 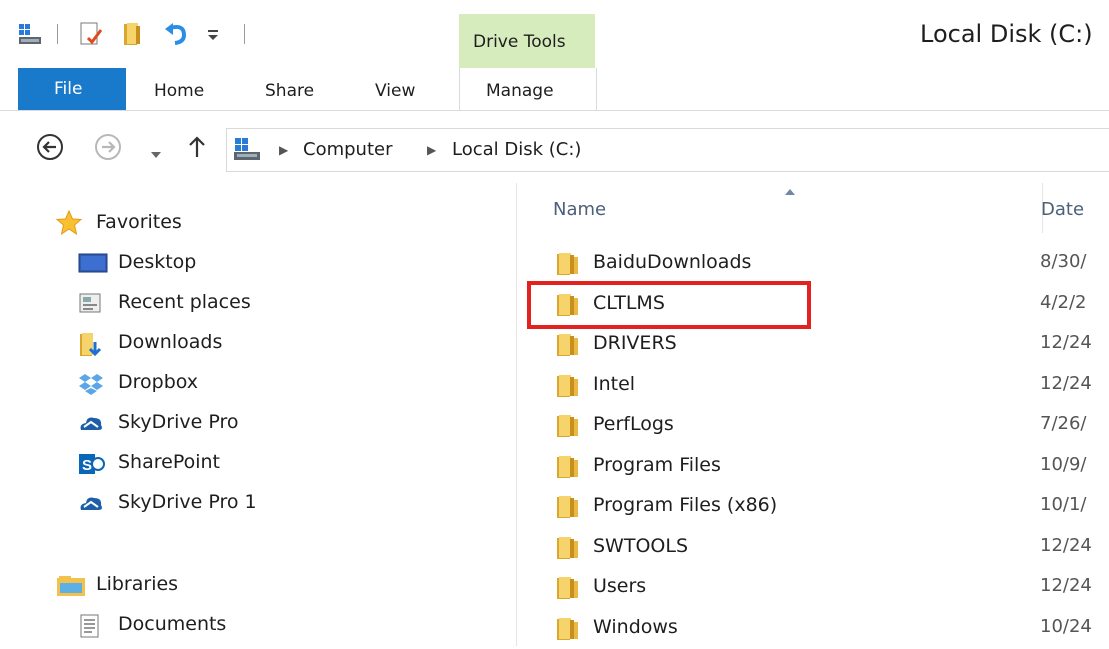 I want to click on properties-icon, so click(x=91, y=36).